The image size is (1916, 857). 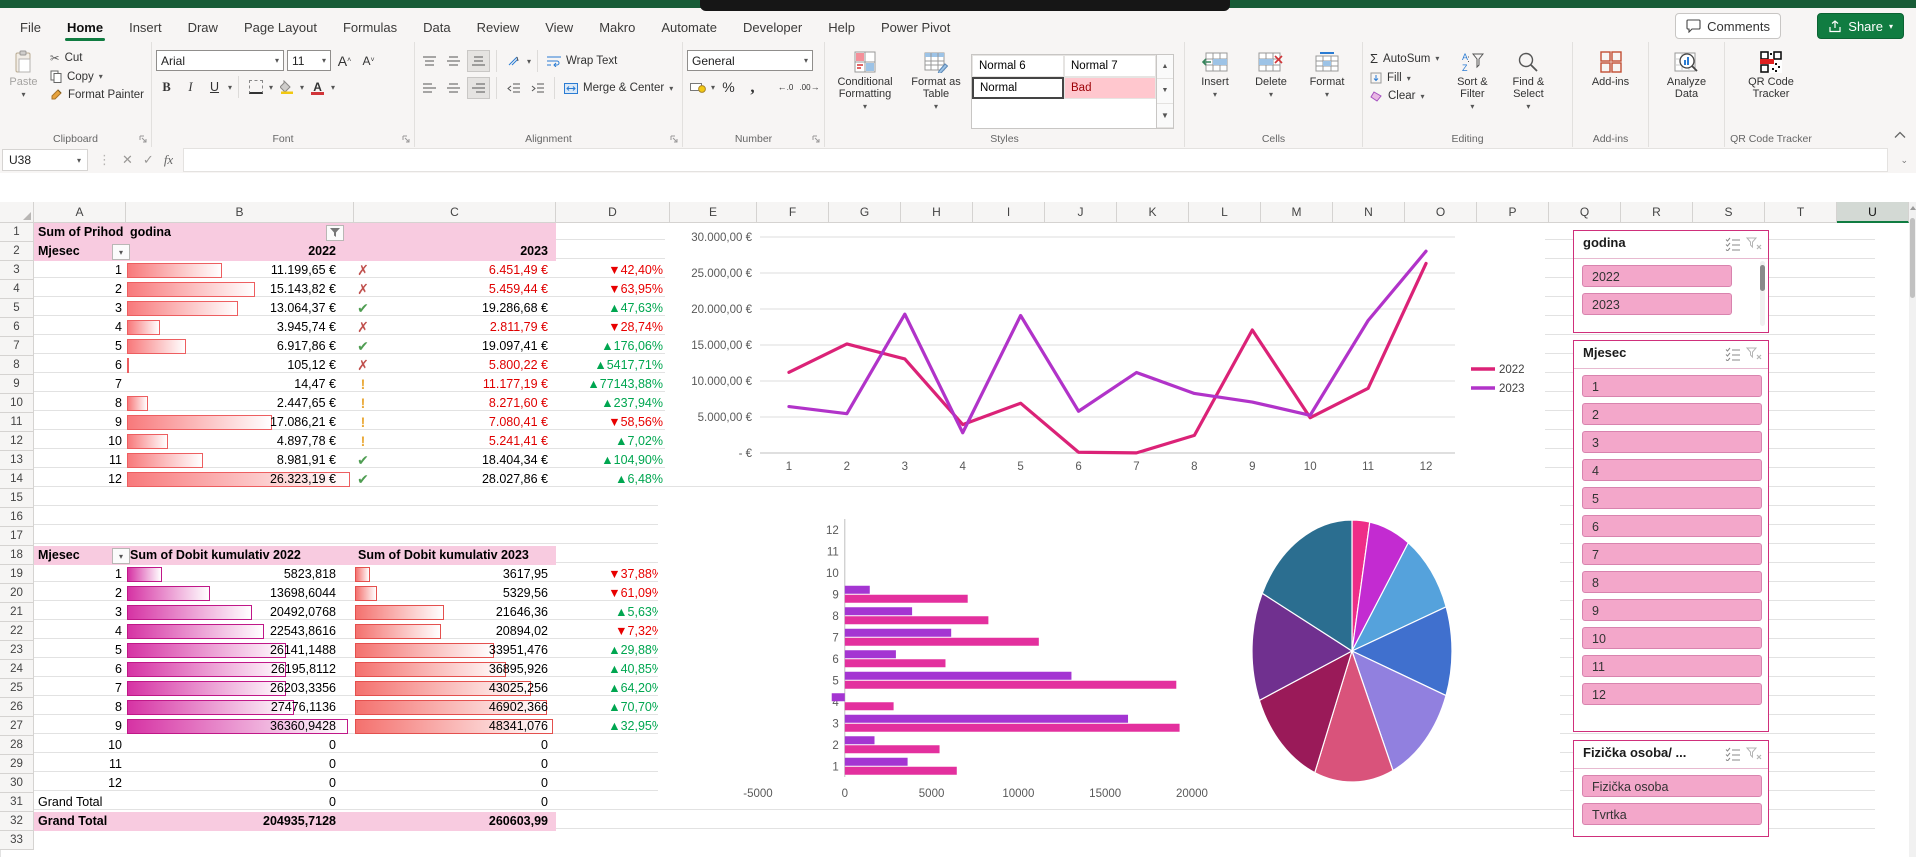 I want to click on pivot-prihod-delta: ▲77143,88%, so click(x=578, y=384).